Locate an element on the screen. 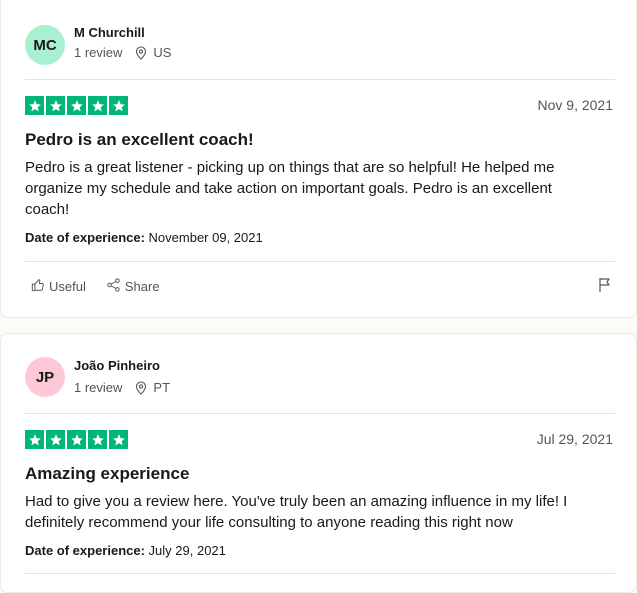 The width and height of the screenshot is (637, 593). share-icon is located at coordinates (113, 286).